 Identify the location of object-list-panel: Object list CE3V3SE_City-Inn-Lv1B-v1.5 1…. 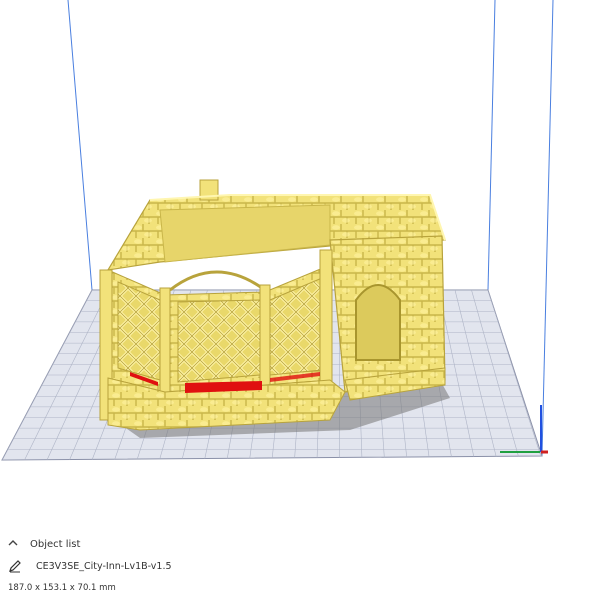
(300, 564).